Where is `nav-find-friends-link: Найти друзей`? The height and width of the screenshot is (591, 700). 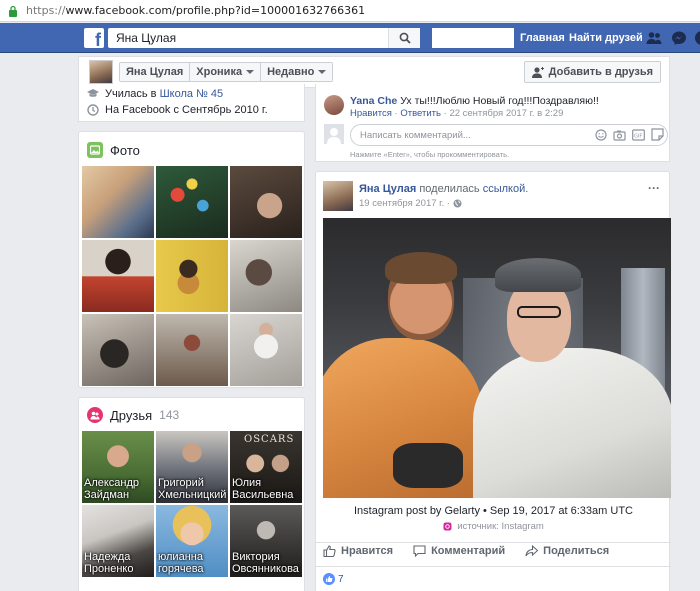
nav-find-friends-link: Найти друзей is located at coordinates (606, 38).